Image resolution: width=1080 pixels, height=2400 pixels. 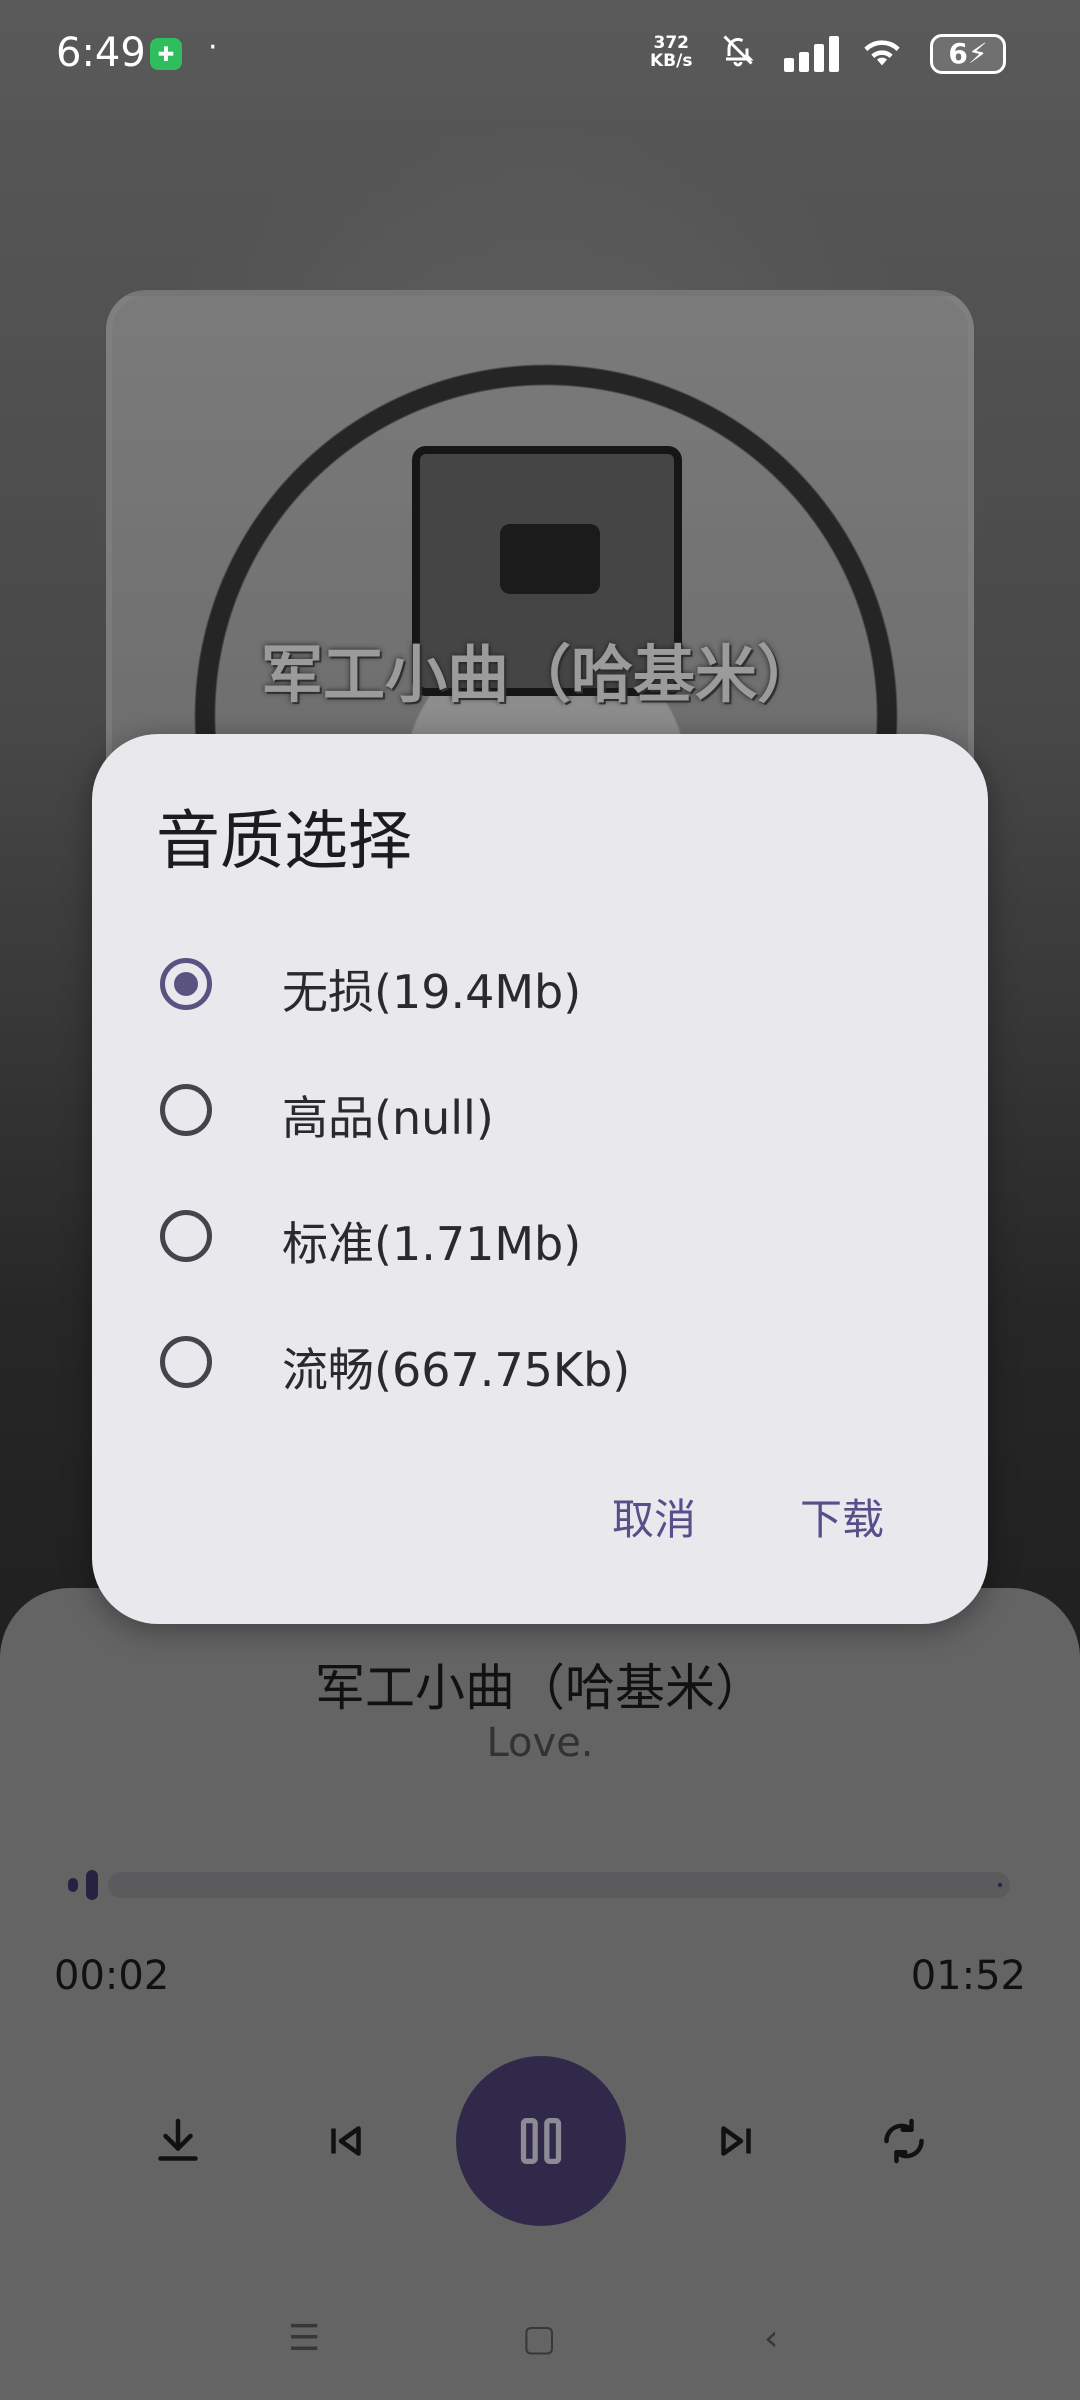 What do you see at coordinates (539, 674) in the screenshot?
I see `album-art-caption: 军工小曲（哈基米）` at bounding box center [539, 674].